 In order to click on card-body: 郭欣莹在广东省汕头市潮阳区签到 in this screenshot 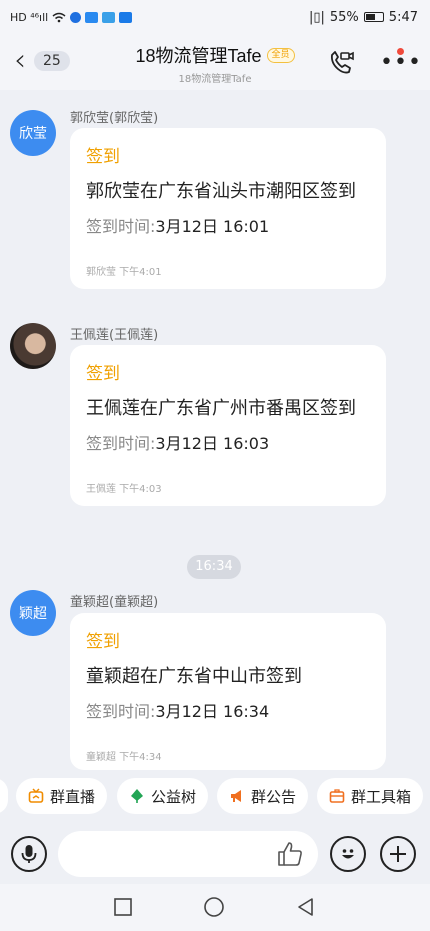, I will do `click(221, 191)`.